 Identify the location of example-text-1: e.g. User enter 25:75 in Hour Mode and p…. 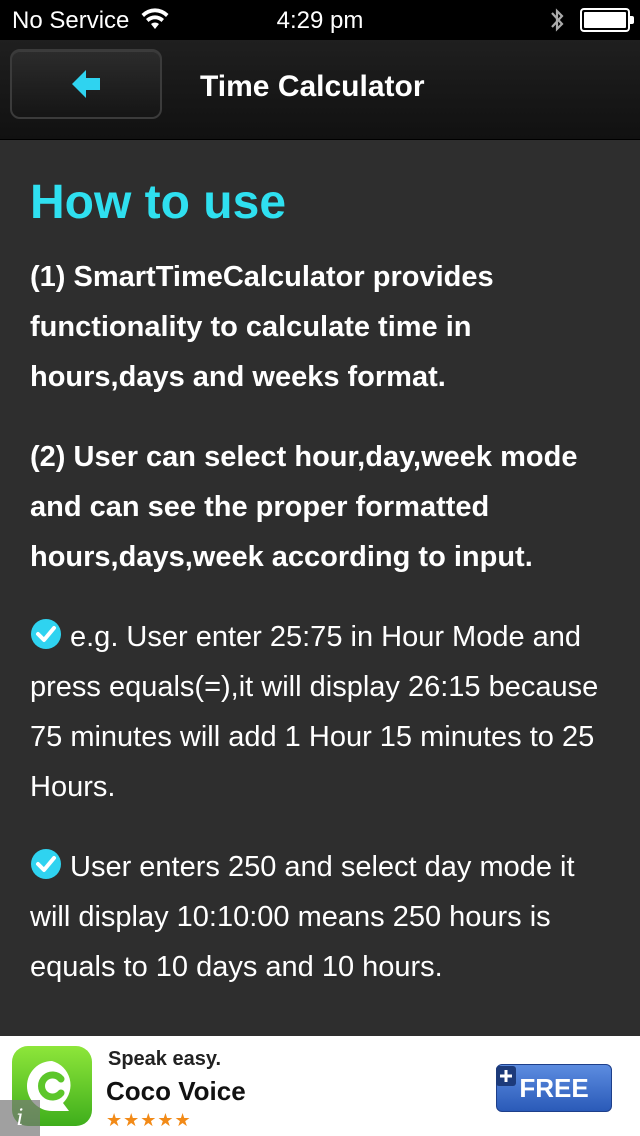
(314, 712).